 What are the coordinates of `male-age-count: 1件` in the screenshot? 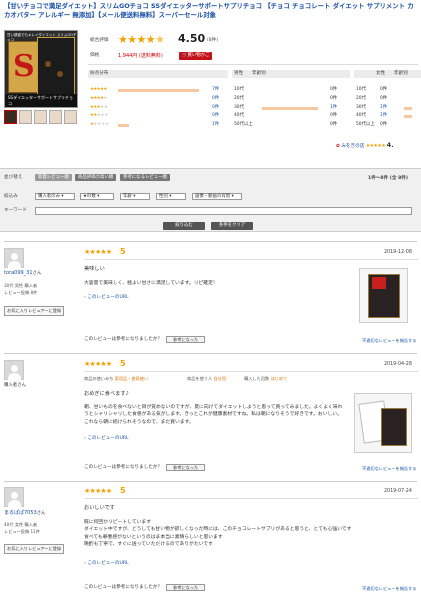 It's located at (333, 108).